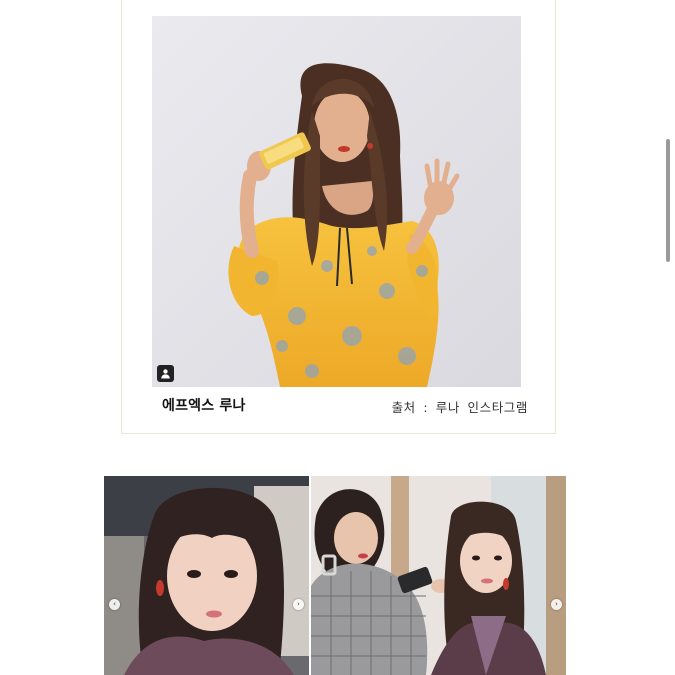 The width and height of the screenshot is (675, 675). I want to click on person-icon, so click(165, 374).